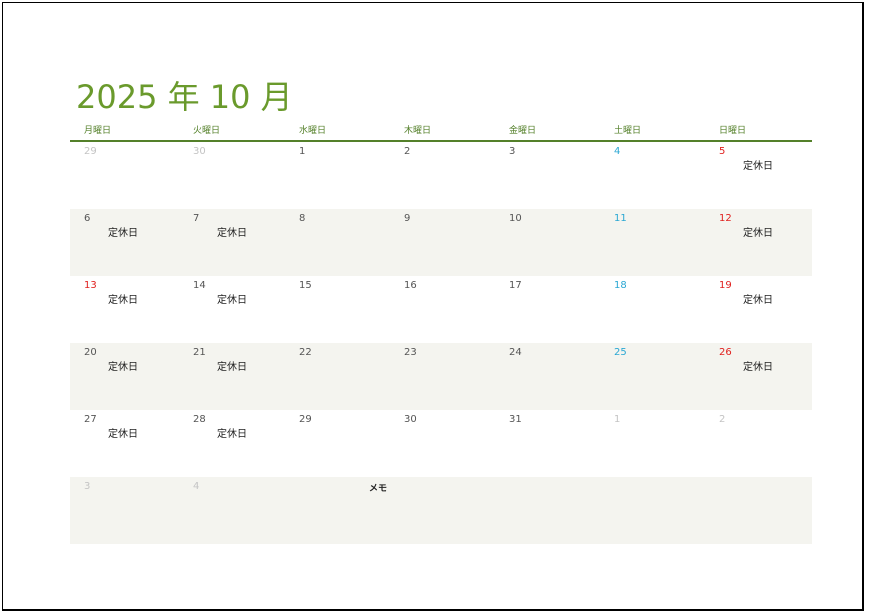 The height and width of the screenshot is (616, 869). I want to click on day-cell: 23, so click(442, 376).